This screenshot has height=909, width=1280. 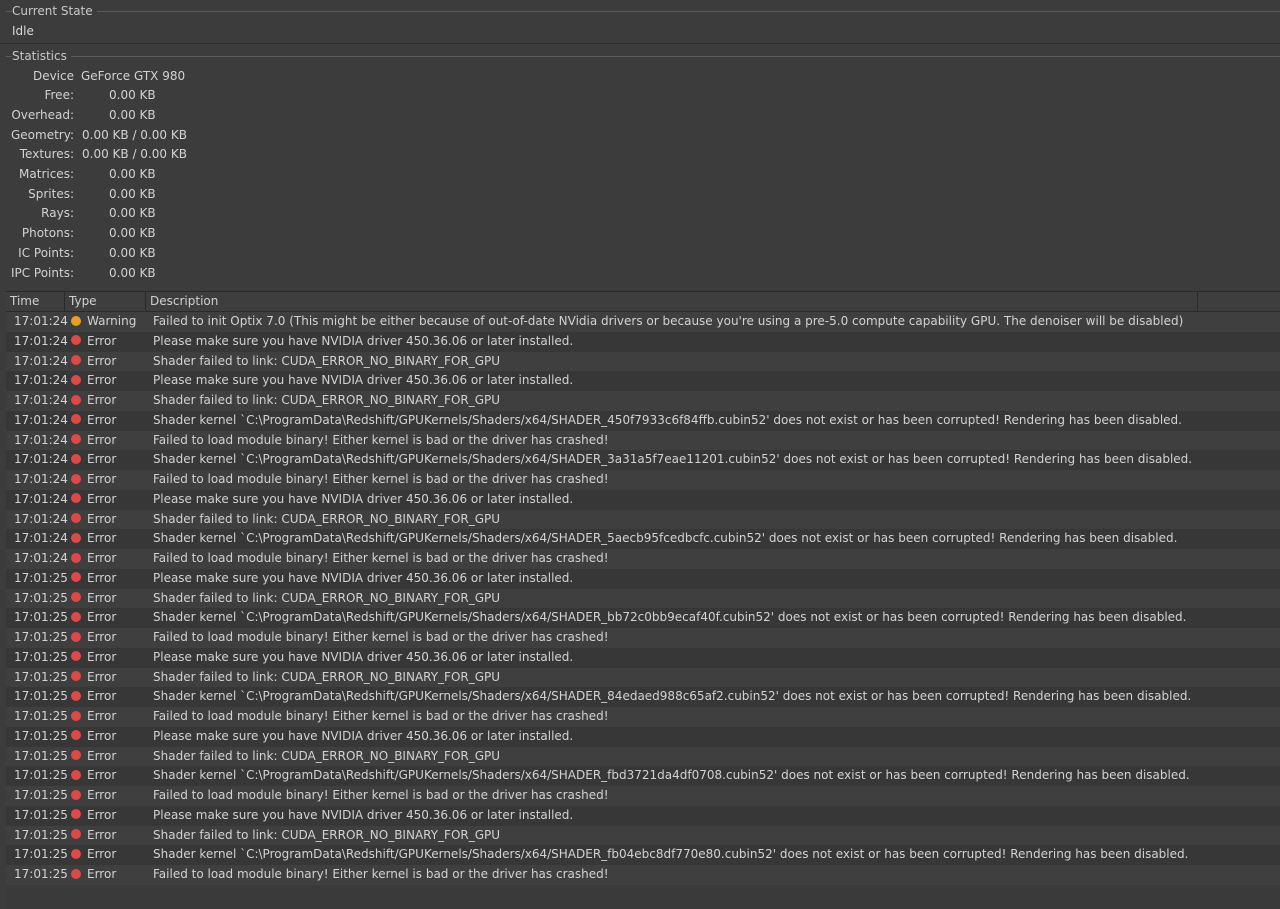 I want to click on statistics-title: Statistics, so click(x=41, y=56).